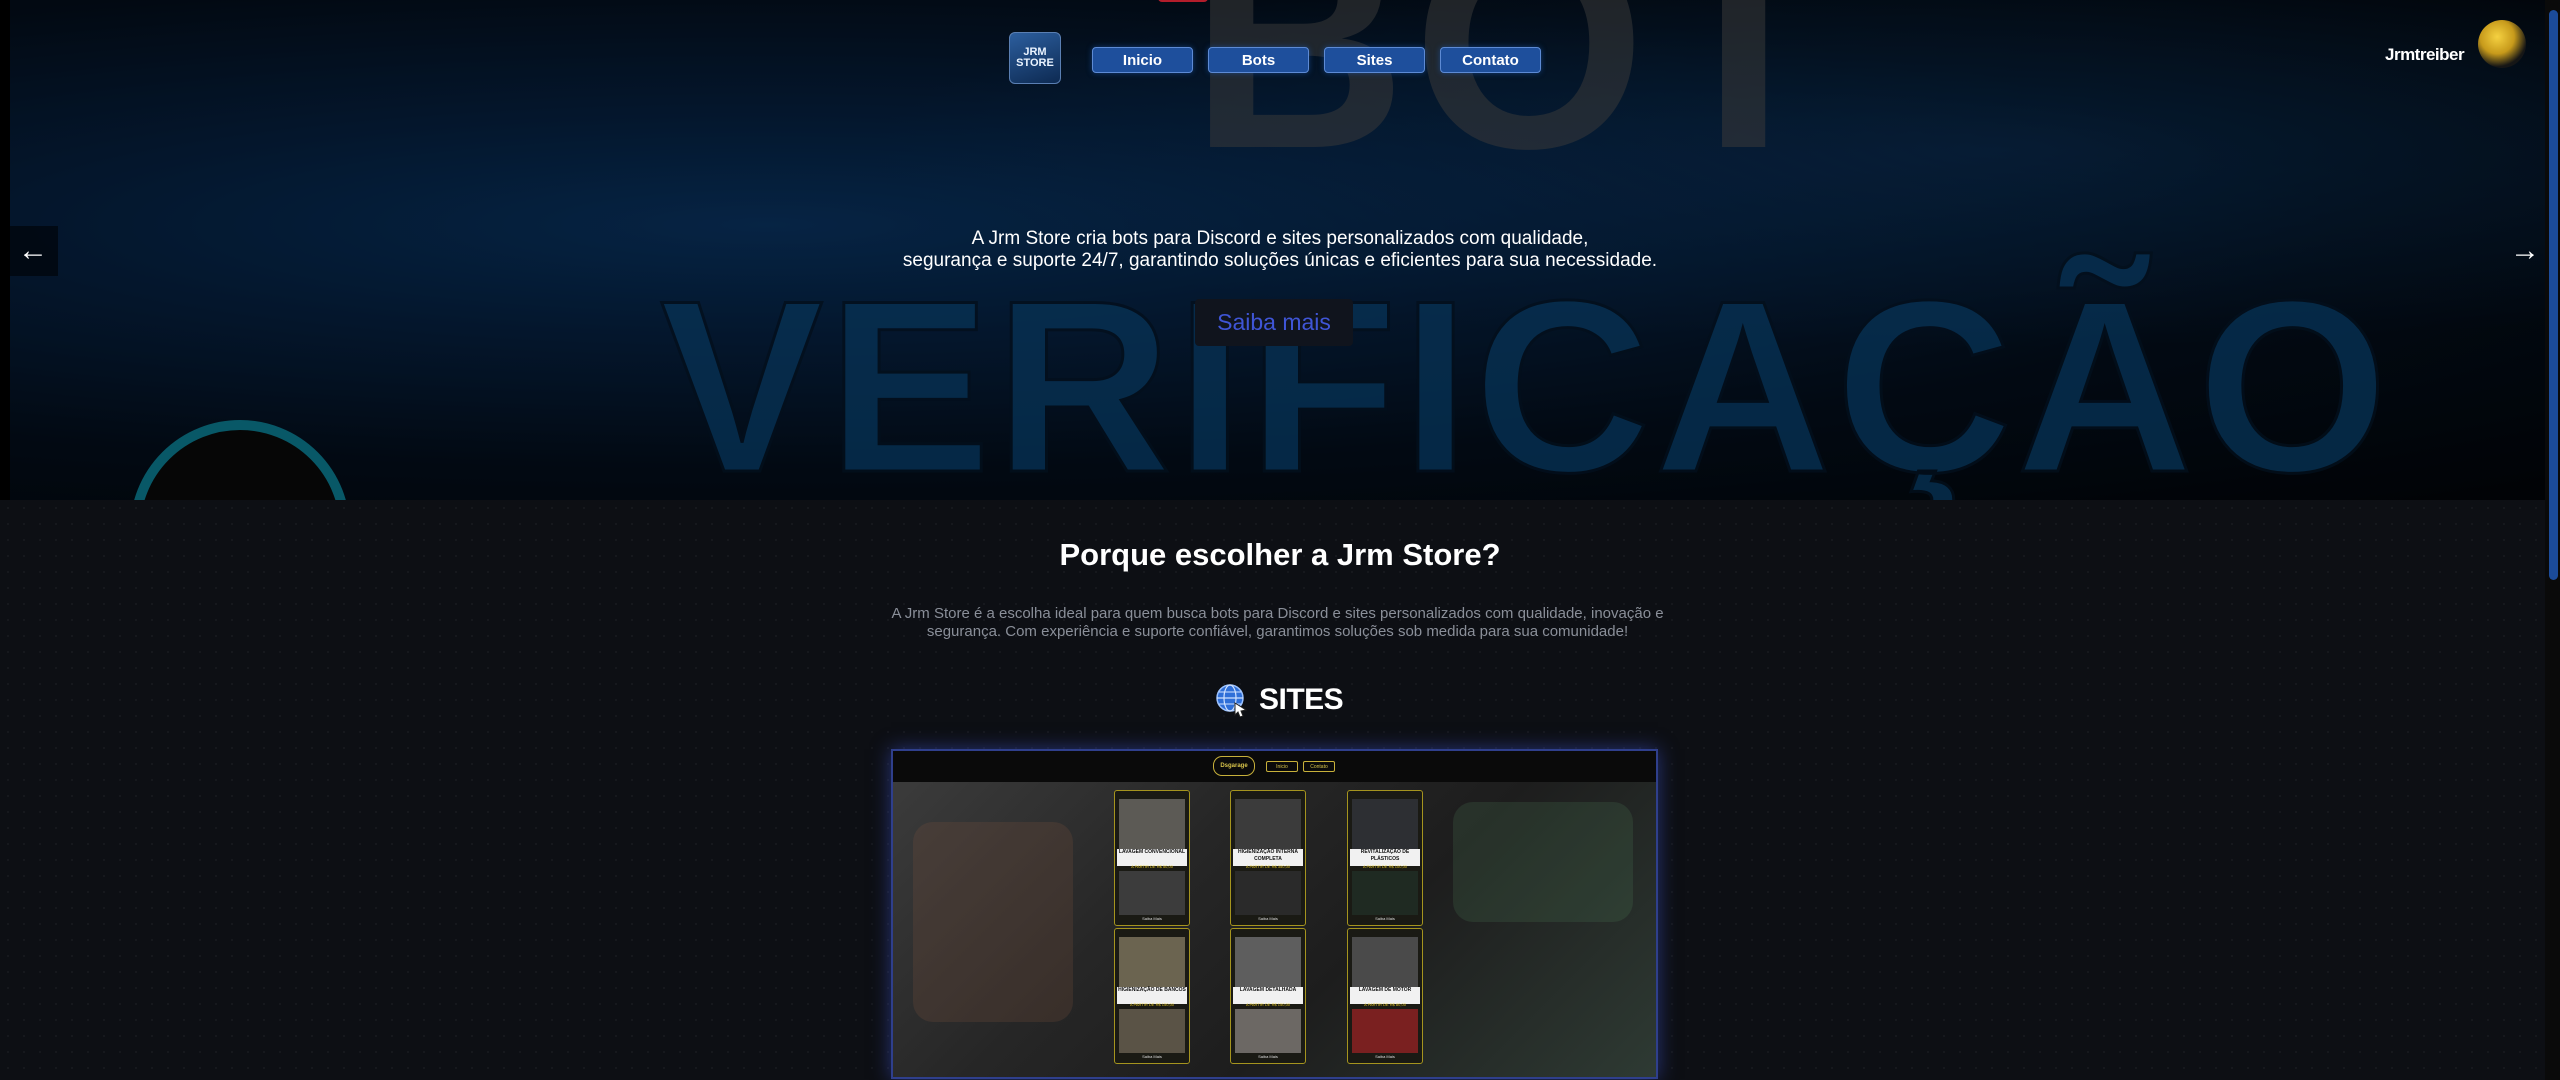  I want to click on nav-bots-button: Bots, so click(1258, 60).